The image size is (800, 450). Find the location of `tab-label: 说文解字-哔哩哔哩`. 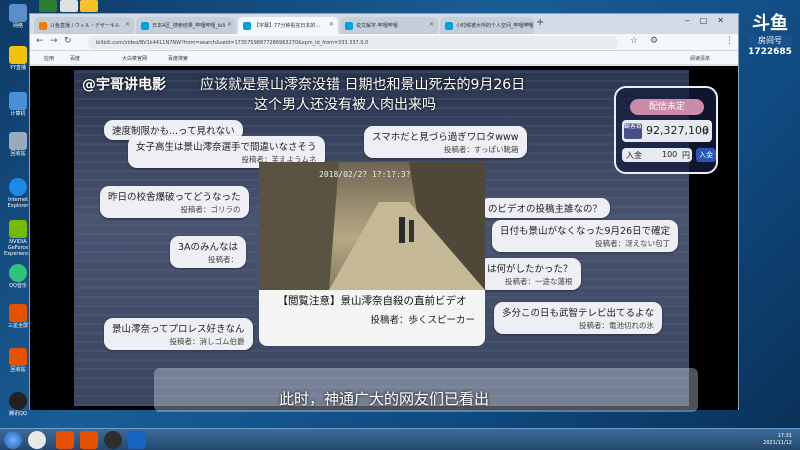

tab-label: 说文解字-哔哩哔哩 is located at coordinates (377, 26).